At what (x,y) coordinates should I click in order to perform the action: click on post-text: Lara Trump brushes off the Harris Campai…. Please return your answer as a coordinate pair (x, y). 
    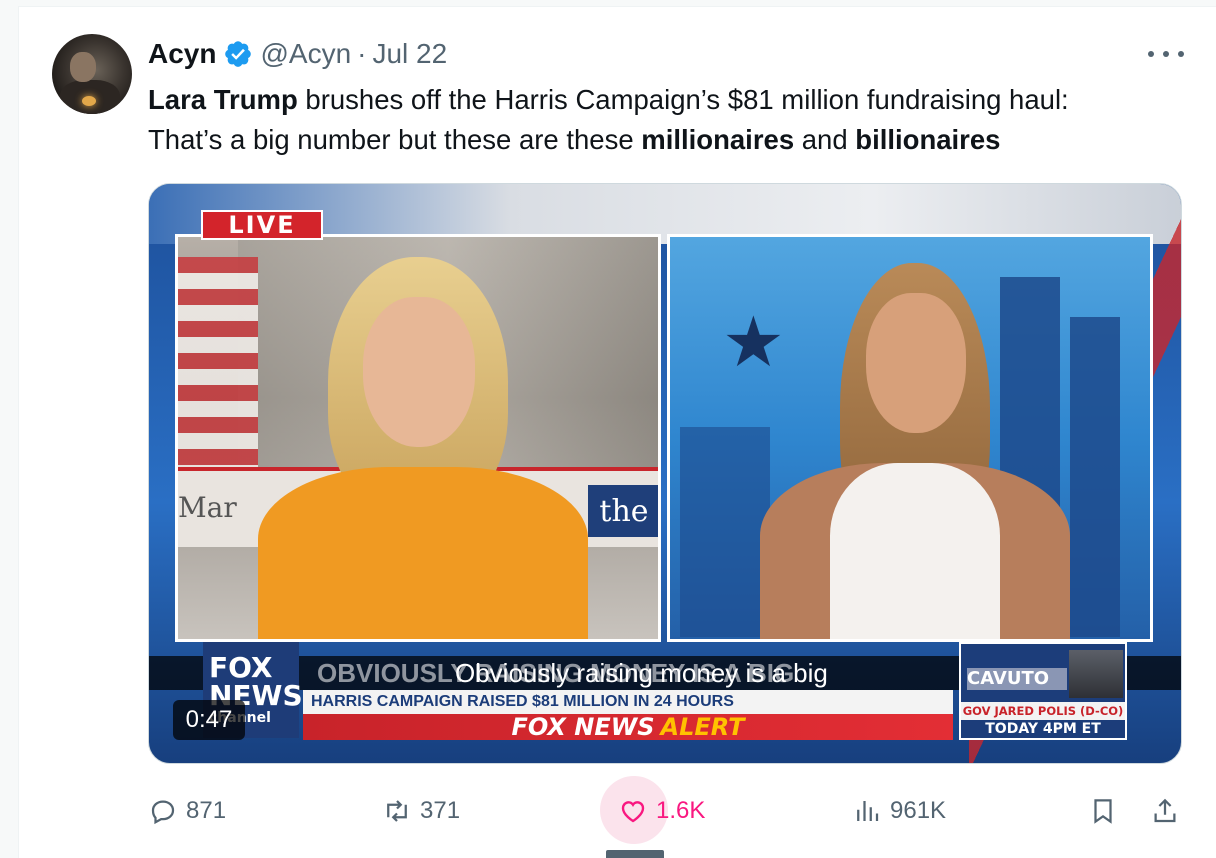
    Looking at the image, I should click on (668, 120).